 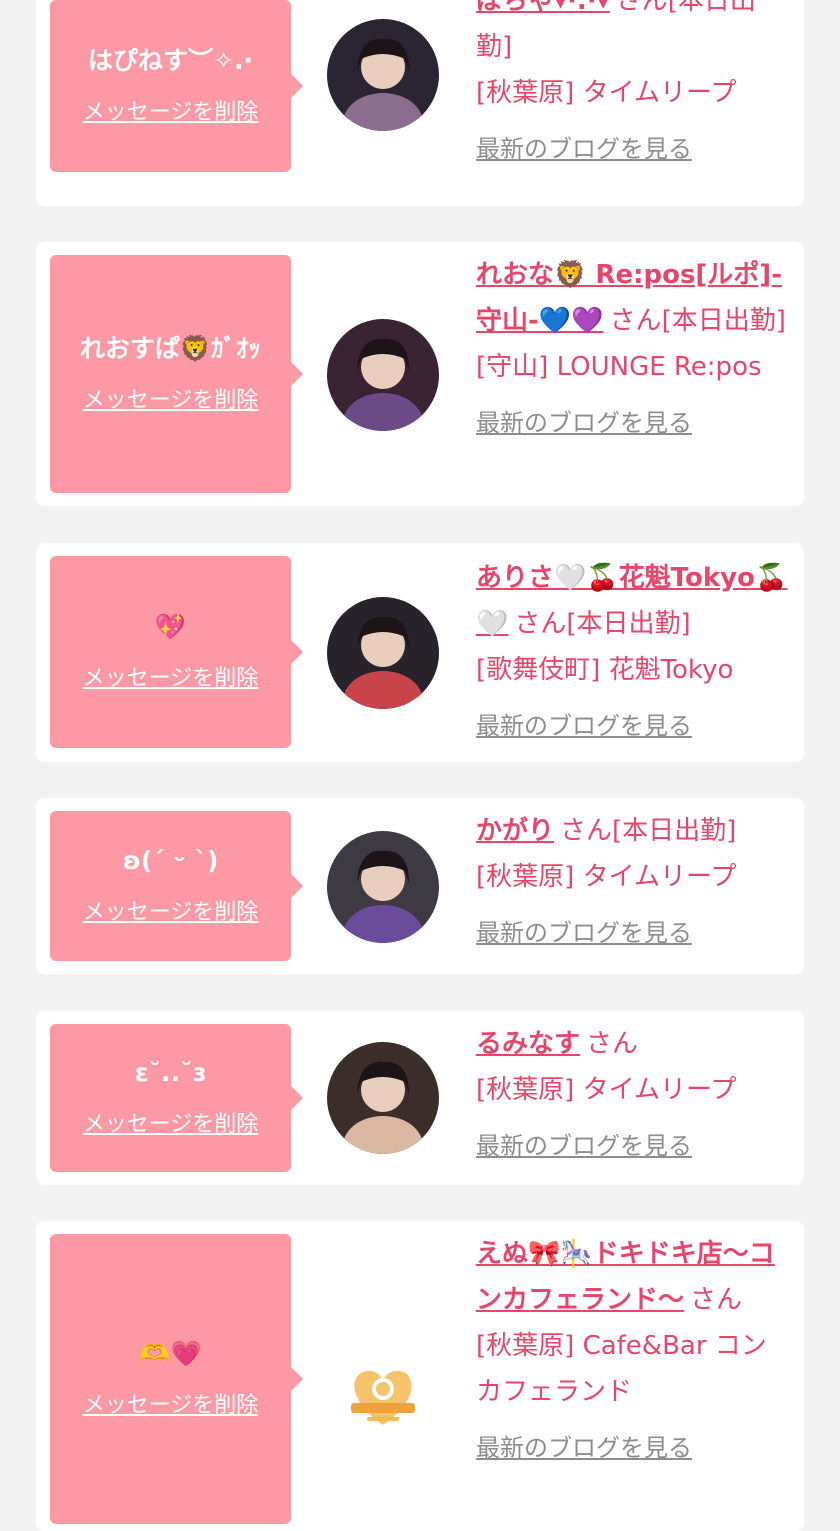 What do you see at coordinates (512, 367) in the screenshot?
I see `area-text: [守山]` at bounding box center [512, 367].